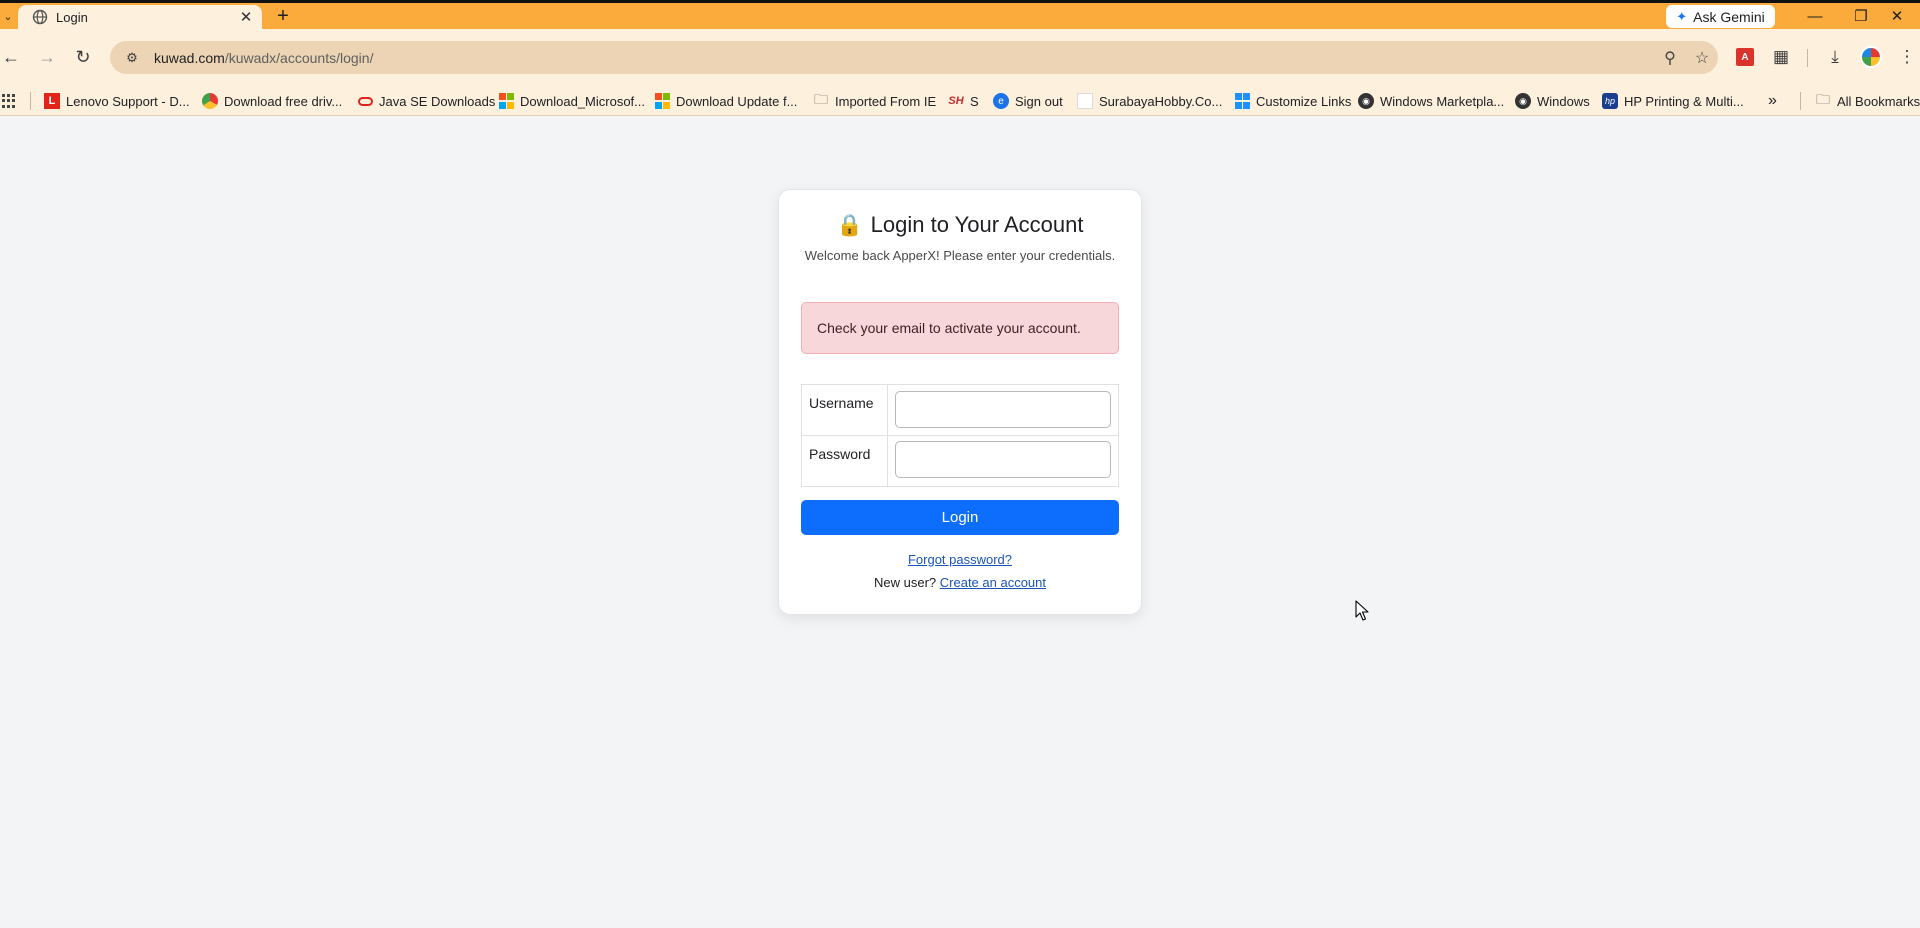 This screenshot has width=1920, height=928. What do you see at coordinates (1772, 101) in the screenshot?
I see `more-bookmarks-chevron-icon: »` at bounding box center [1772, 101].